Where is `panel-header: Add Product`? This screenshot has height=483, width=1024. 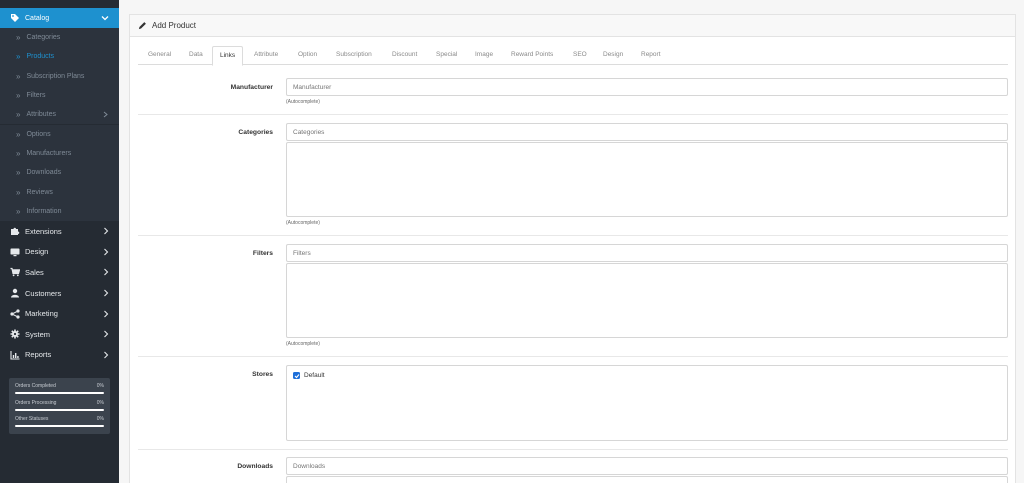 panel-header: Add Product is located at coordinates (572, 26).